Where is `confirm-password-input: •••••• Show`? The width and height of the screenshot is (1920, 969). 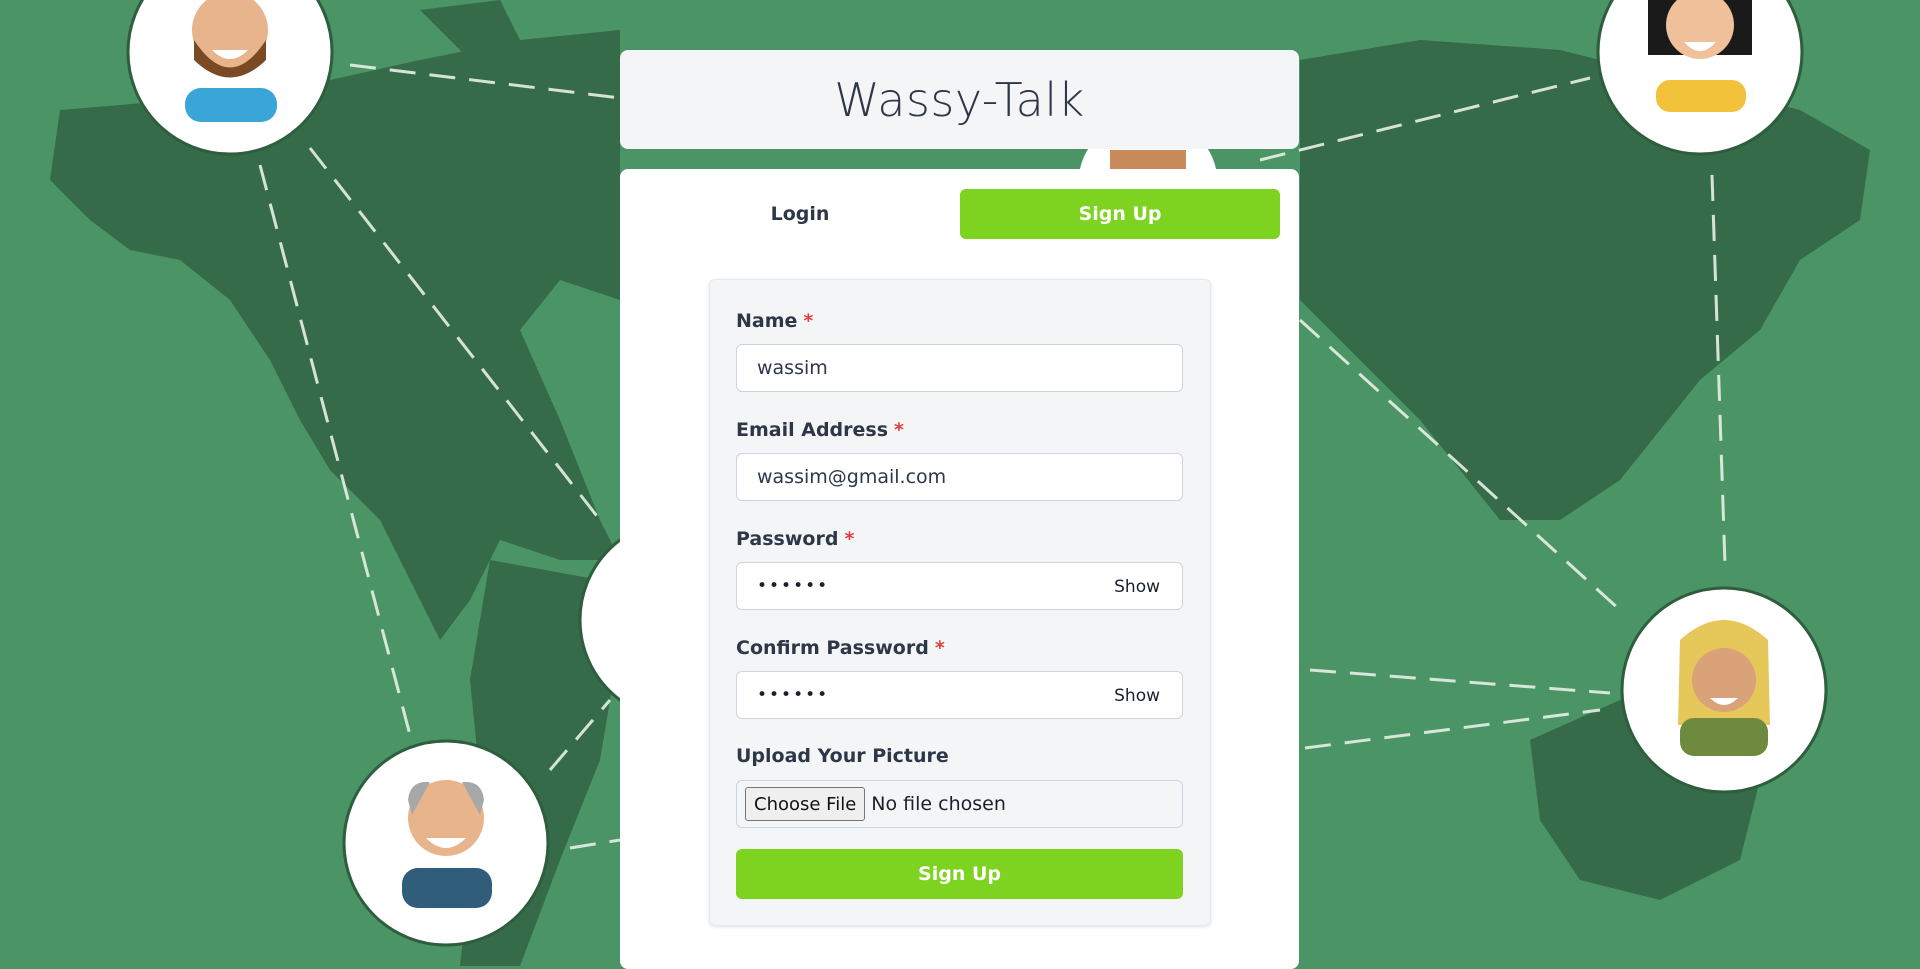
confirm-password-input: •••••• Show is located at coordinates (959, 695).